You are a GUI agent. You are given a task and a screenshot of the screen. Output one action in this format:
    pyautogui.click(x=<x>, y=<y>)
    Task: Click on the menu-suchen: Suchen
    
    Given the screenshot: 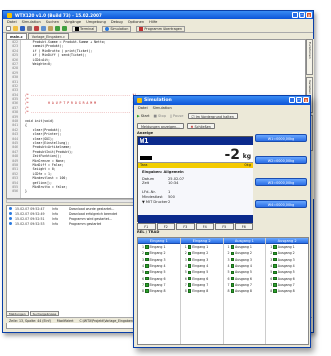 What is the action you would take?
    pyautogui.click(x=52, y=22)
    